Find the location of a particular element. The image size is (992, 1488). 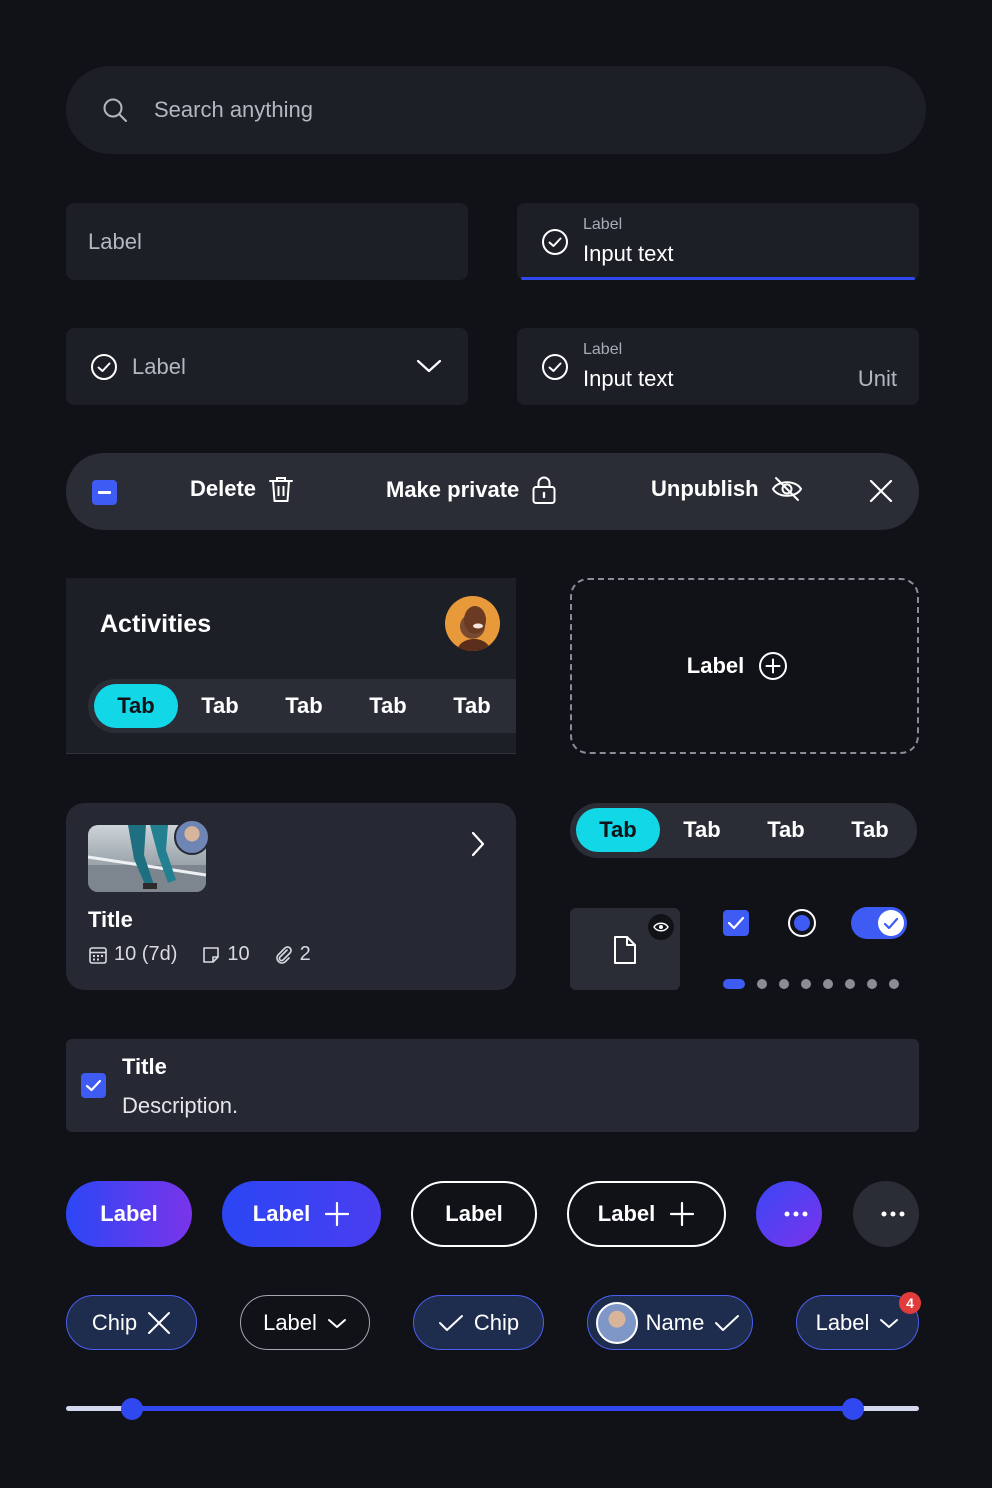

add-label: Label is located at coordinates (715, 665).